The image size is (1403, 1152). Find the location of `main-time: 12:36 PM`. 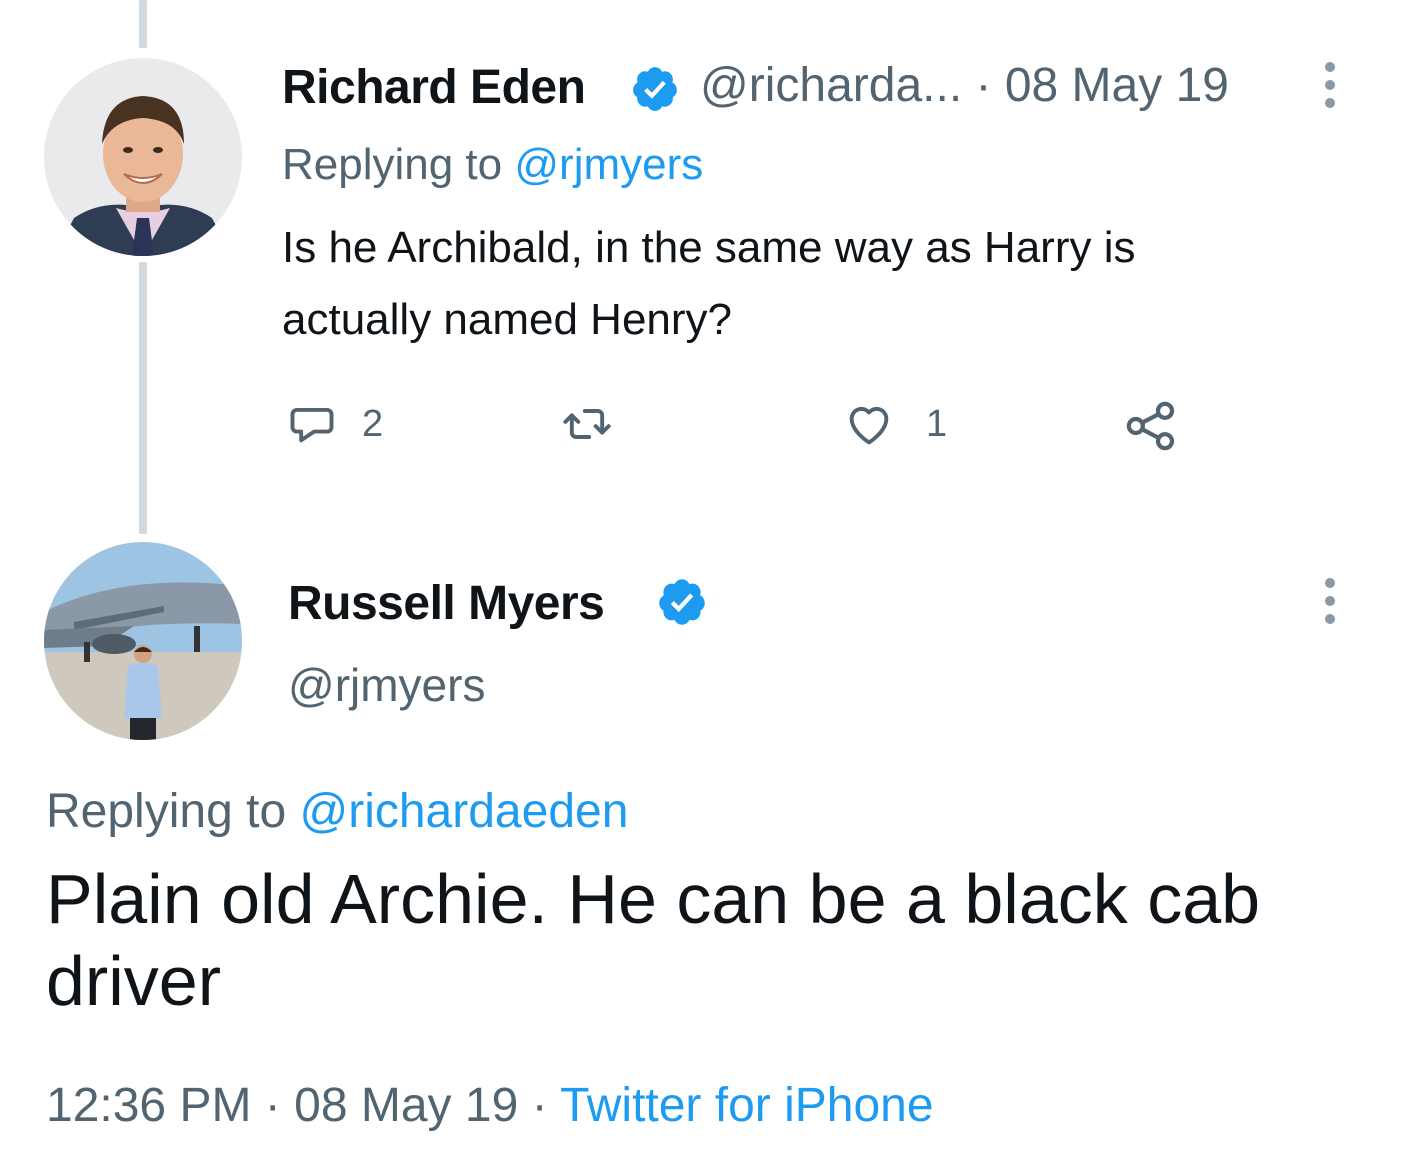

main-time: 12:36 PM is located at coordinates (148, 1105).